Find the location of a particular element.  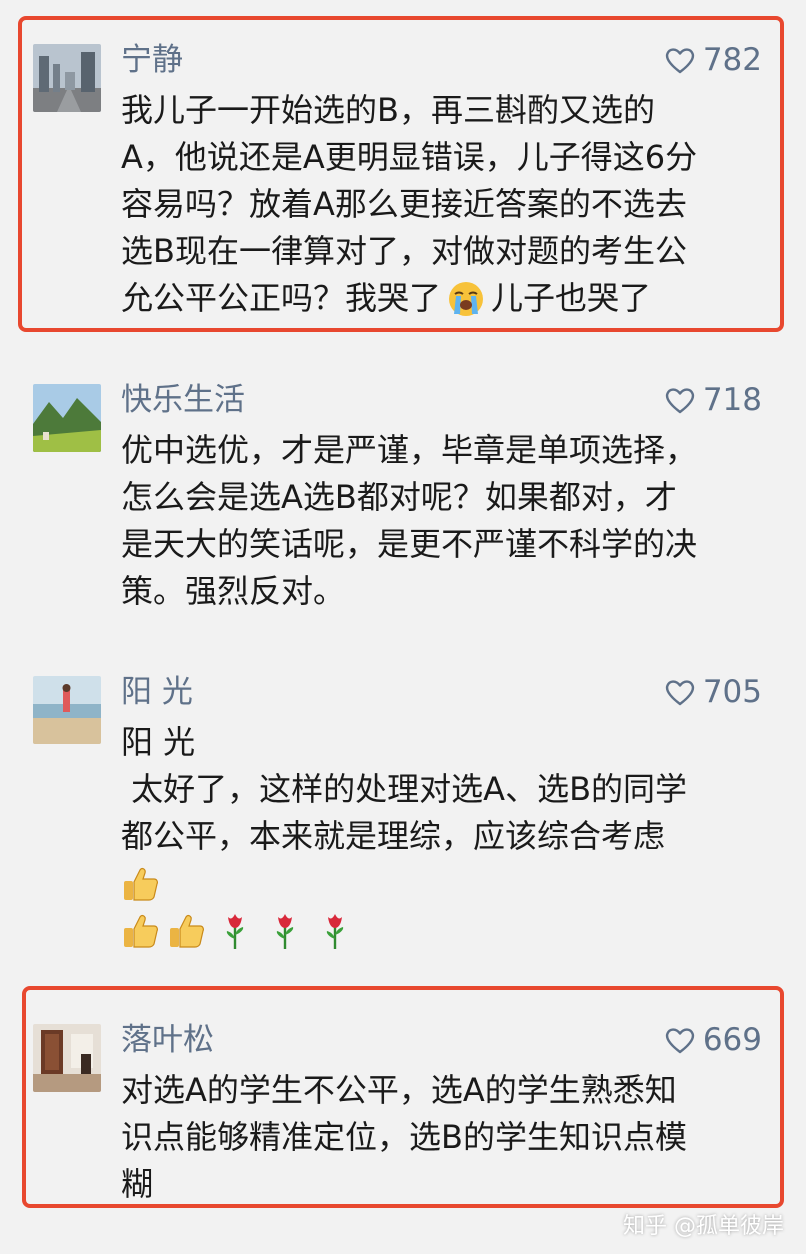

comment-line: 允公平公正吗？我哭了 儿子也哭了 is located at coordinates (386, 298).